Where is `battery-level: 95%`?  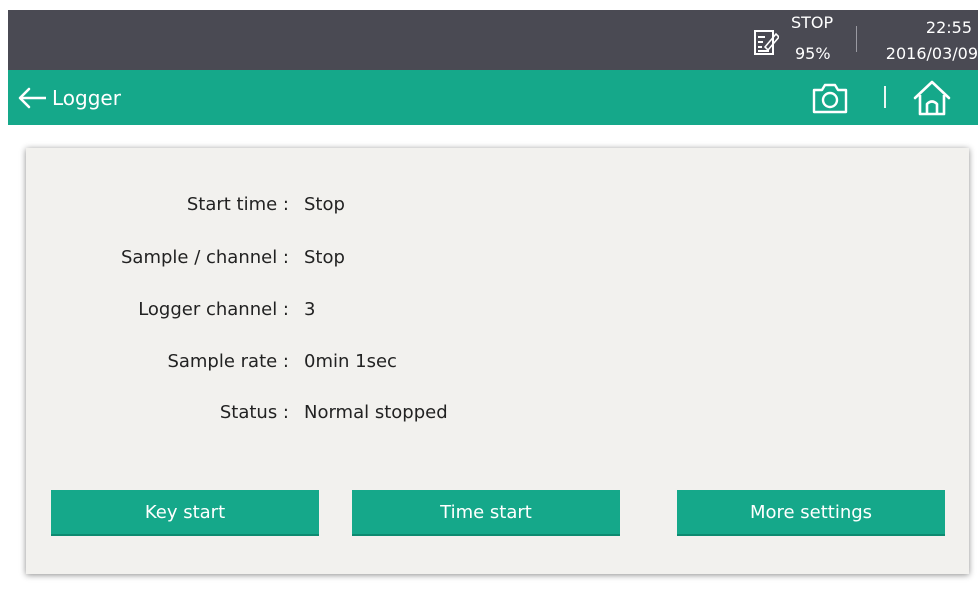
battery-level: 95% is located at coordinates (813, 53).